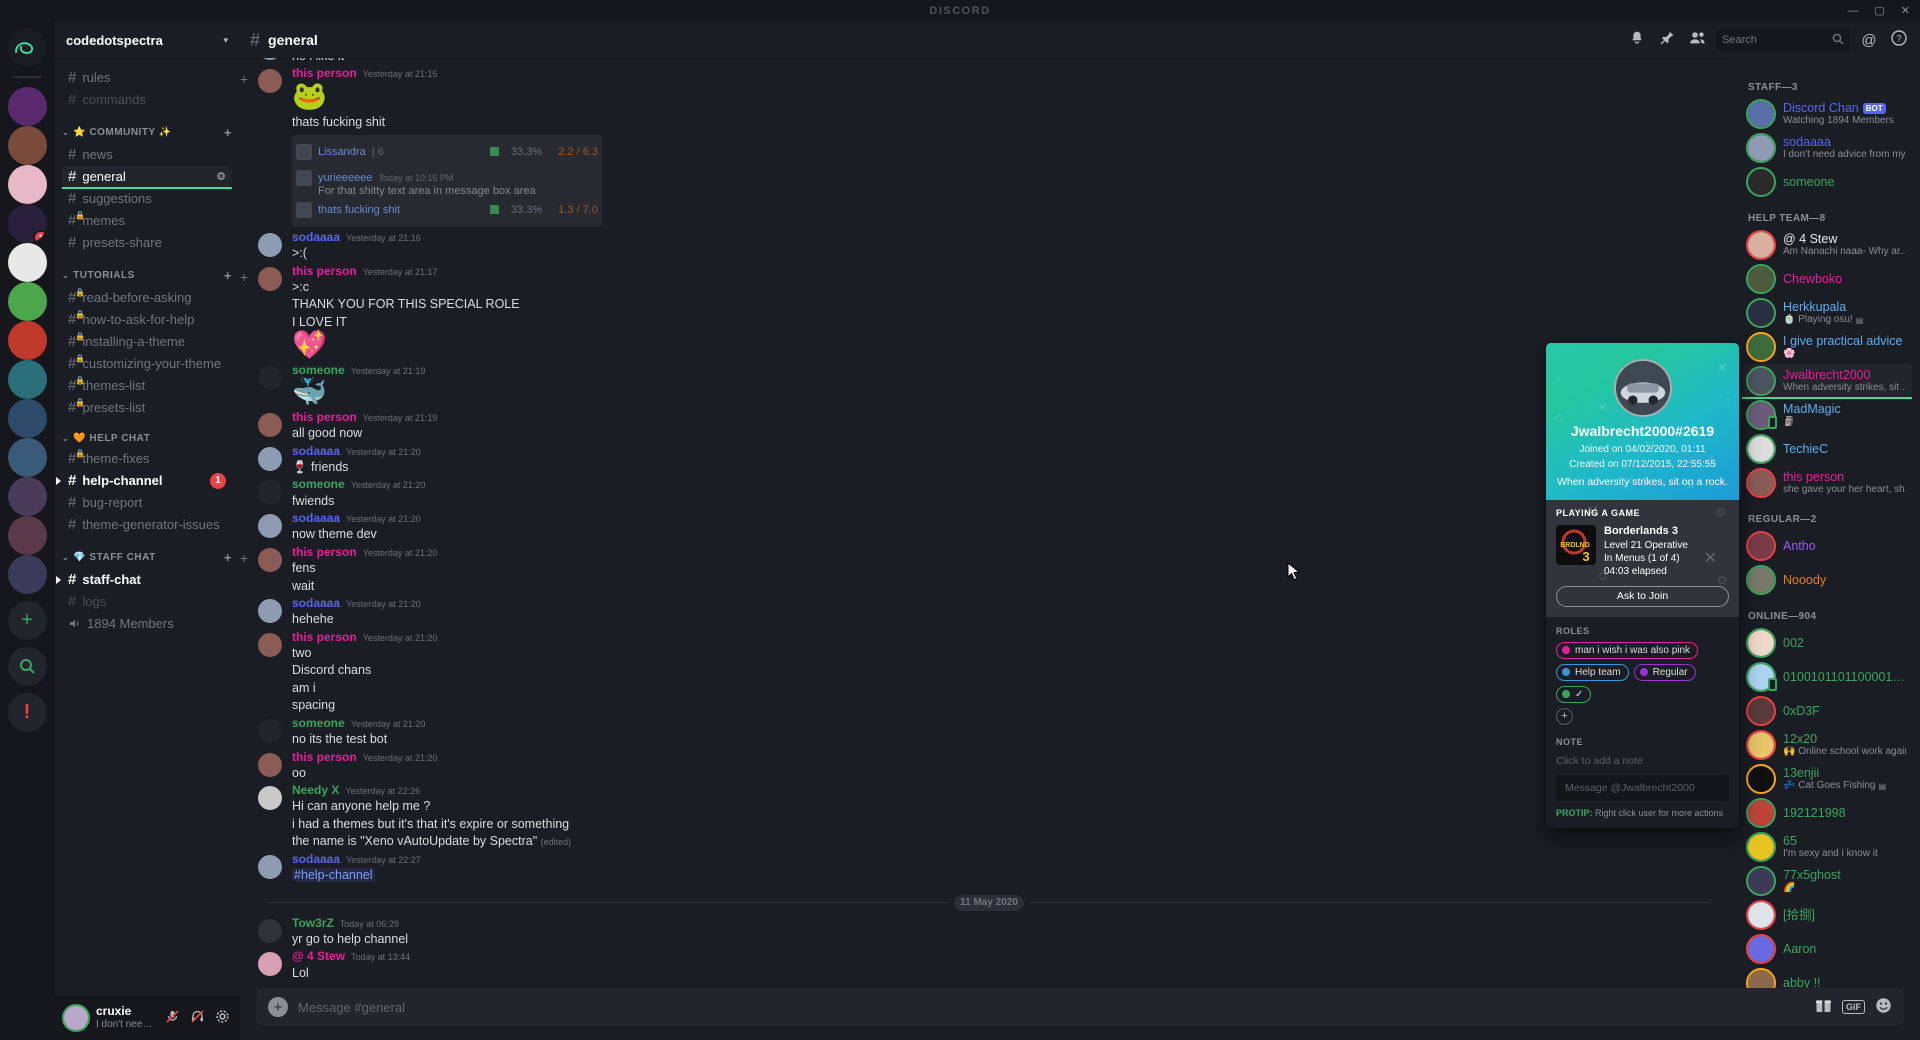 The height and width of the screenshot is (1040, 1920). I want to click on attach-file-button: +, so click(278, 1007).